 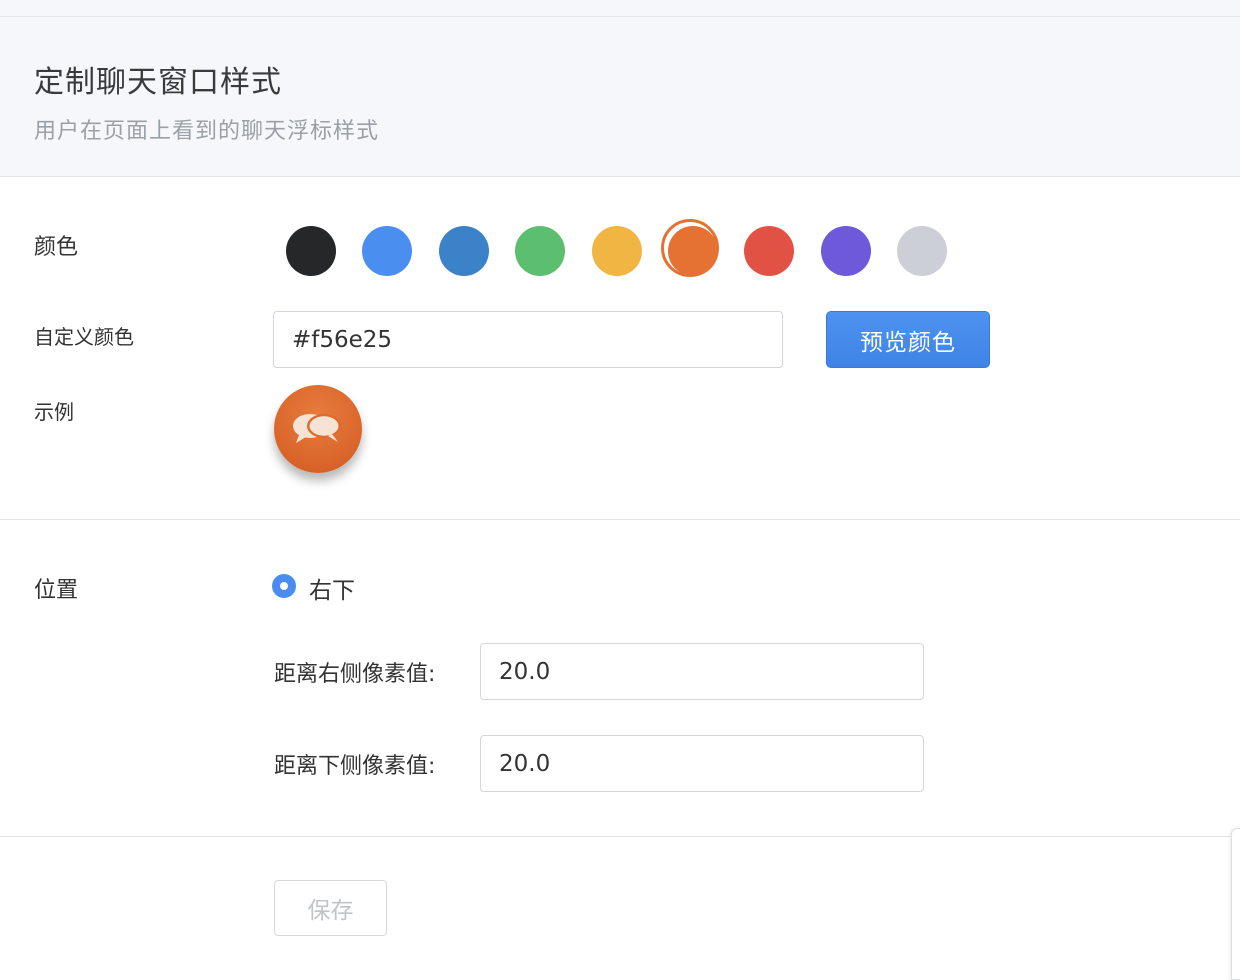 I want to click on side-panel-edge, so click(x=1235, y=904).